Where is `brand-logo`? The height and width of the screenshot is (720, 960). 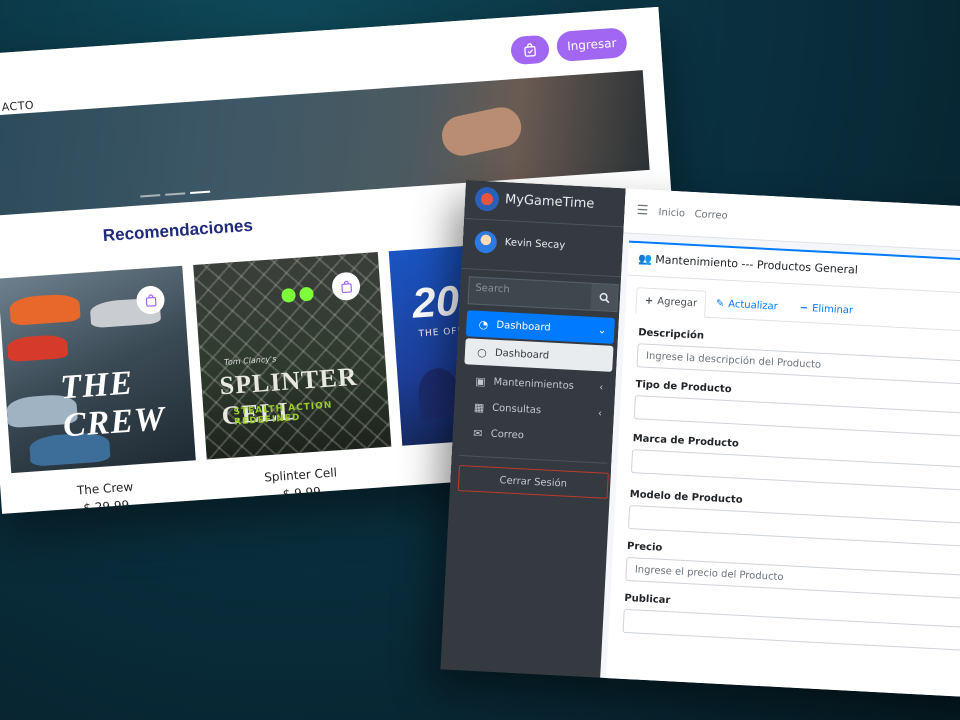 brand-logo is located at coordinates (487, 199).